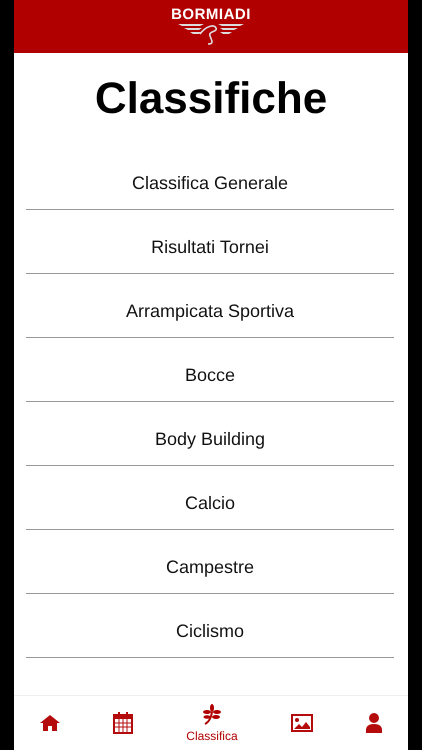 Image resolution: width=422 pixels, height=750 pixels. I want to click on list-item: Calcio, so click(210, 503).